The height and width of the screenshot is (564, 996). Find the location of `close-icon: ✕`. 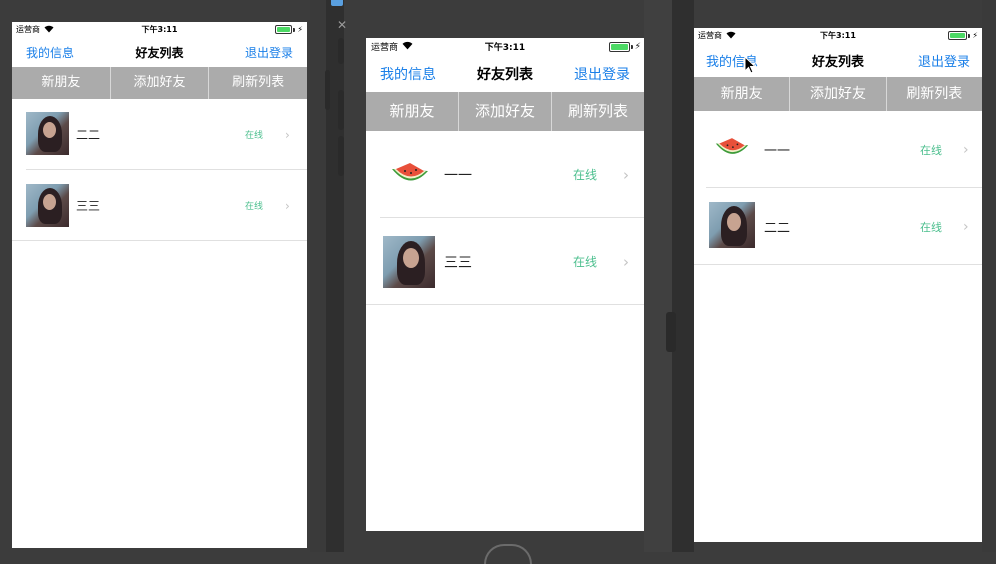

close-icon: ✕ is located at coordinates (342, 25).